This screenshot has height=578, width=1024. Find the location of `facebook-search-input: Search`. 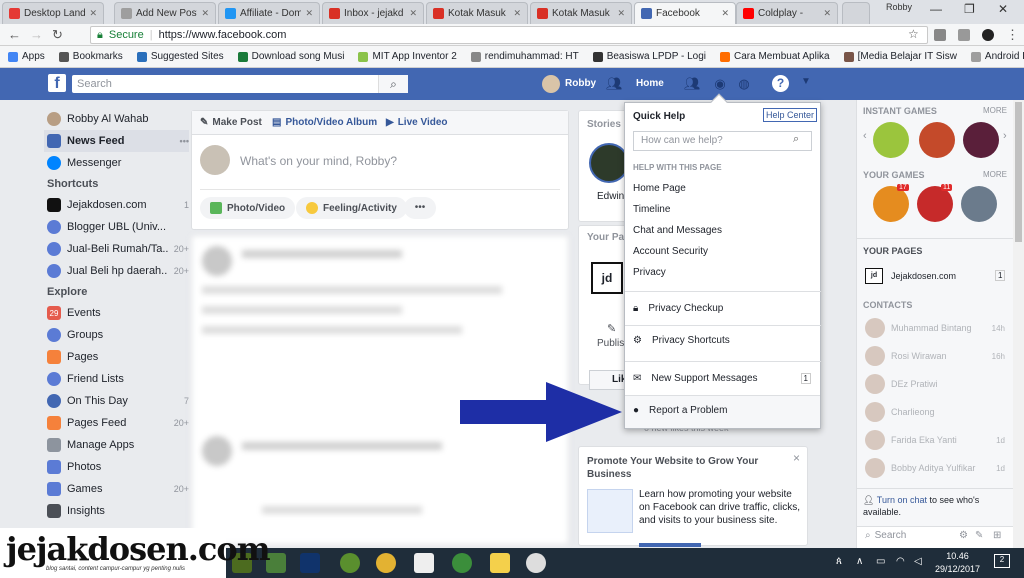

facebook-search-input: Search is located at coordinates (240, 84).